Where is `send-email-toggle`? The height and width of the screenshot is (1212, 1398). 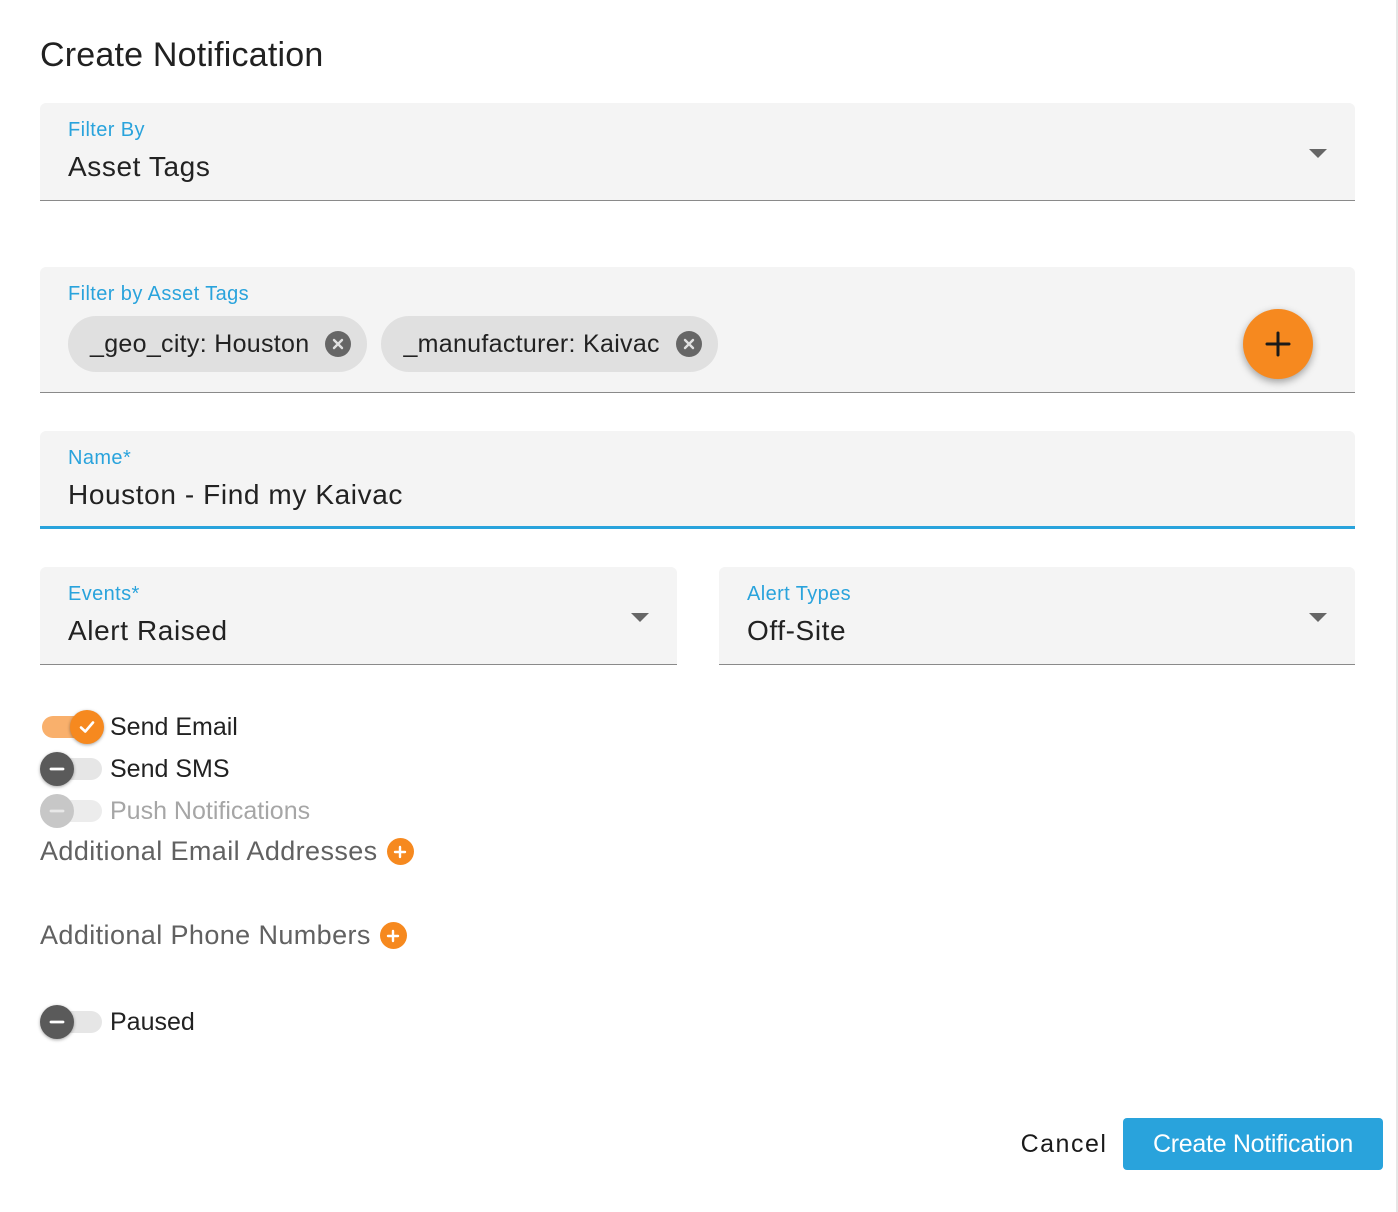 send-email-toggle is located at coordinates (72, 727).